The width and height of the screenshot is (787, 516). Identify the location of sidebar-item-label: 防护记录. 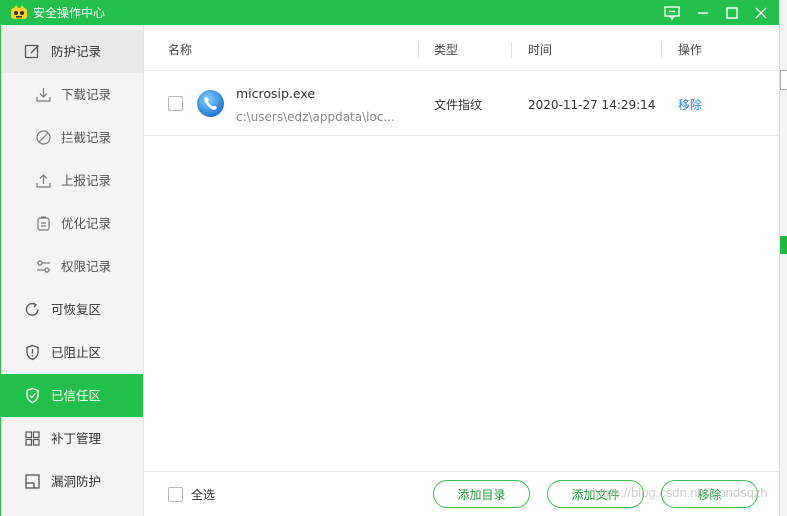
(76, 51).